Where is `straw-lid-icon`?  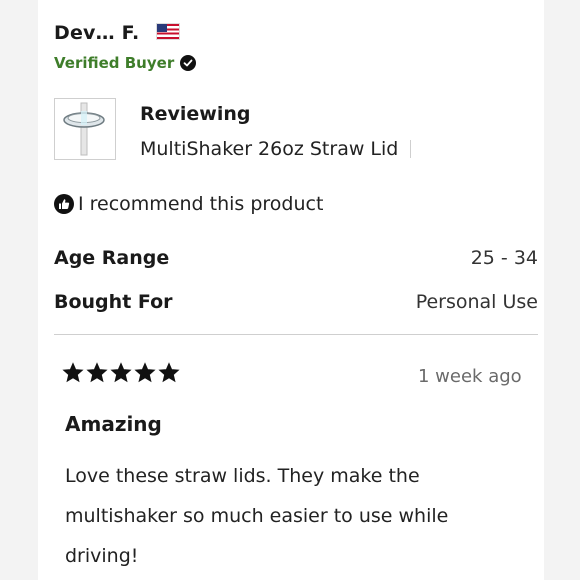
straw-lid-icon is located at coordinates (84, 129).